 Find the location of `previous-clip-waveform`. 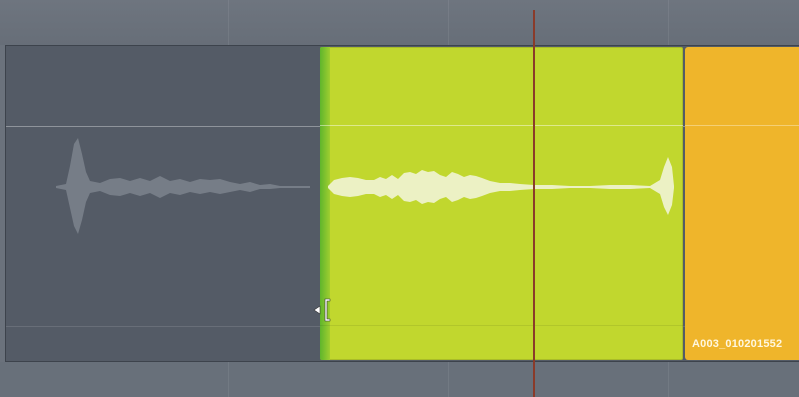

previous-clip-waveform is located at coordinates (183, 186).